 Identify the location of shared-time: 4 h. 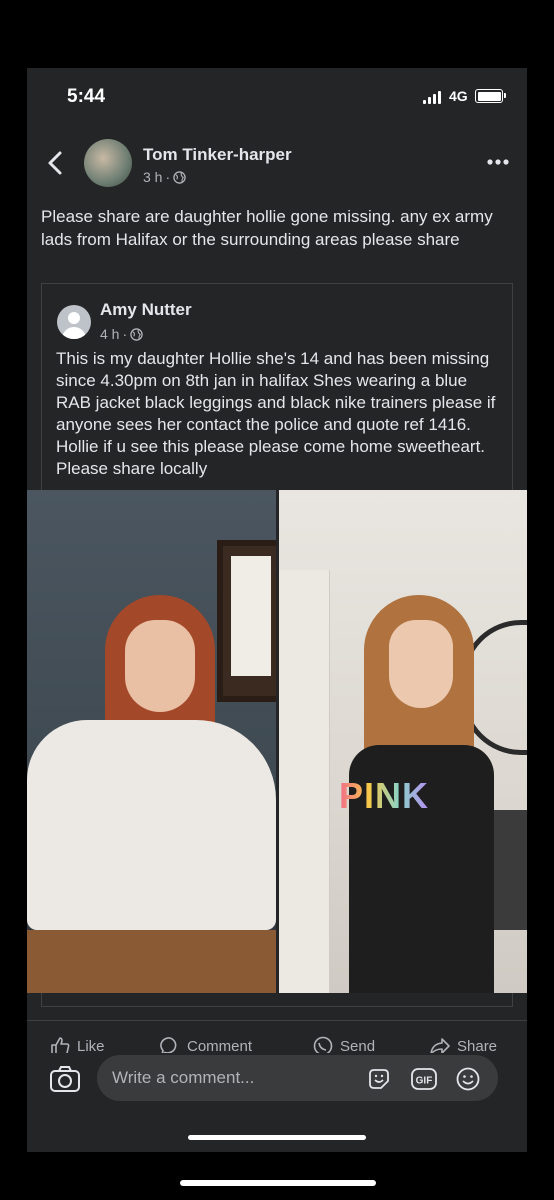
(110, 334).